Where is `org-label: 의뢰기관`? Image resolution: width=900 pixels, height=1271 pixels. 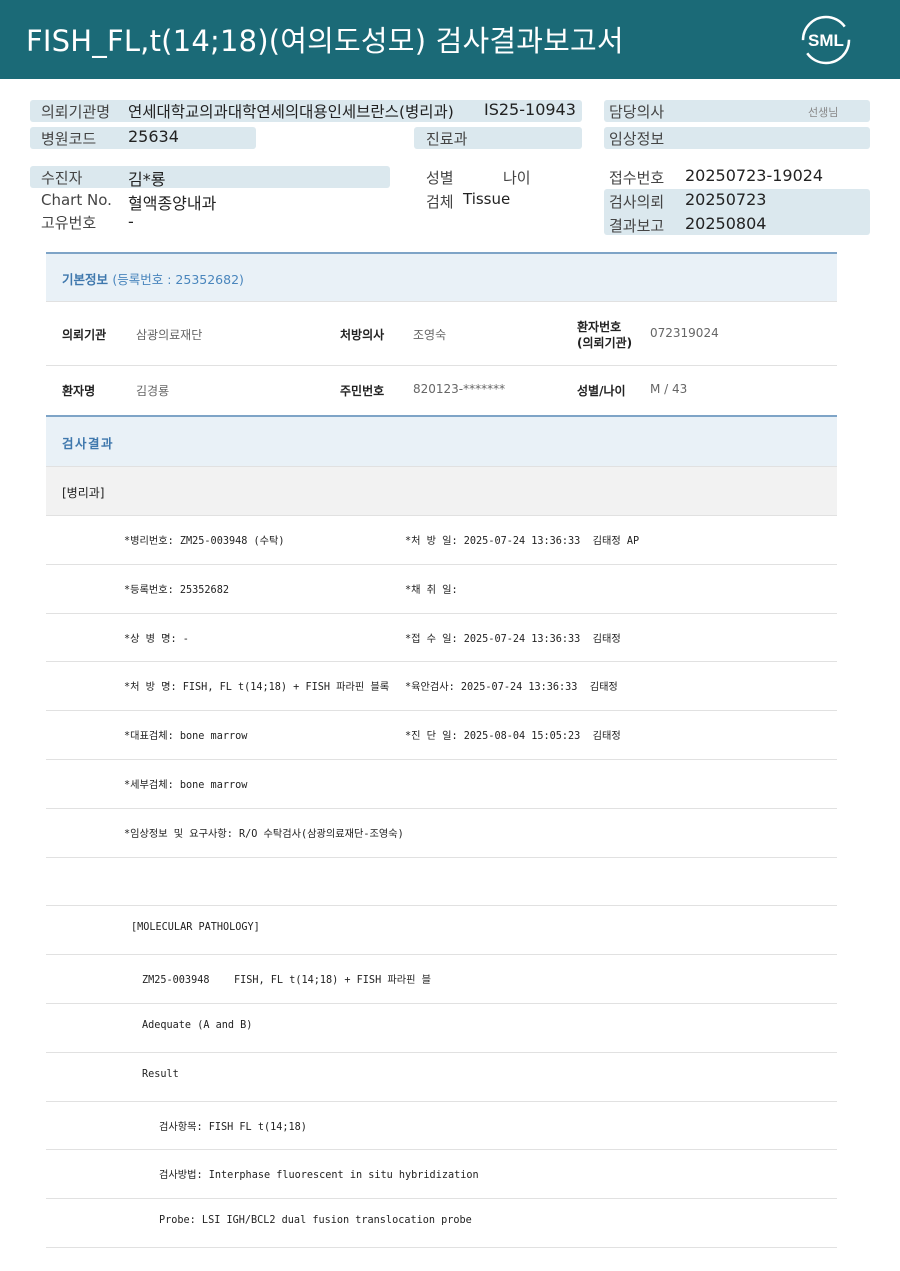
org-label: 의뢰기관 is located at coordinates (84, 335).